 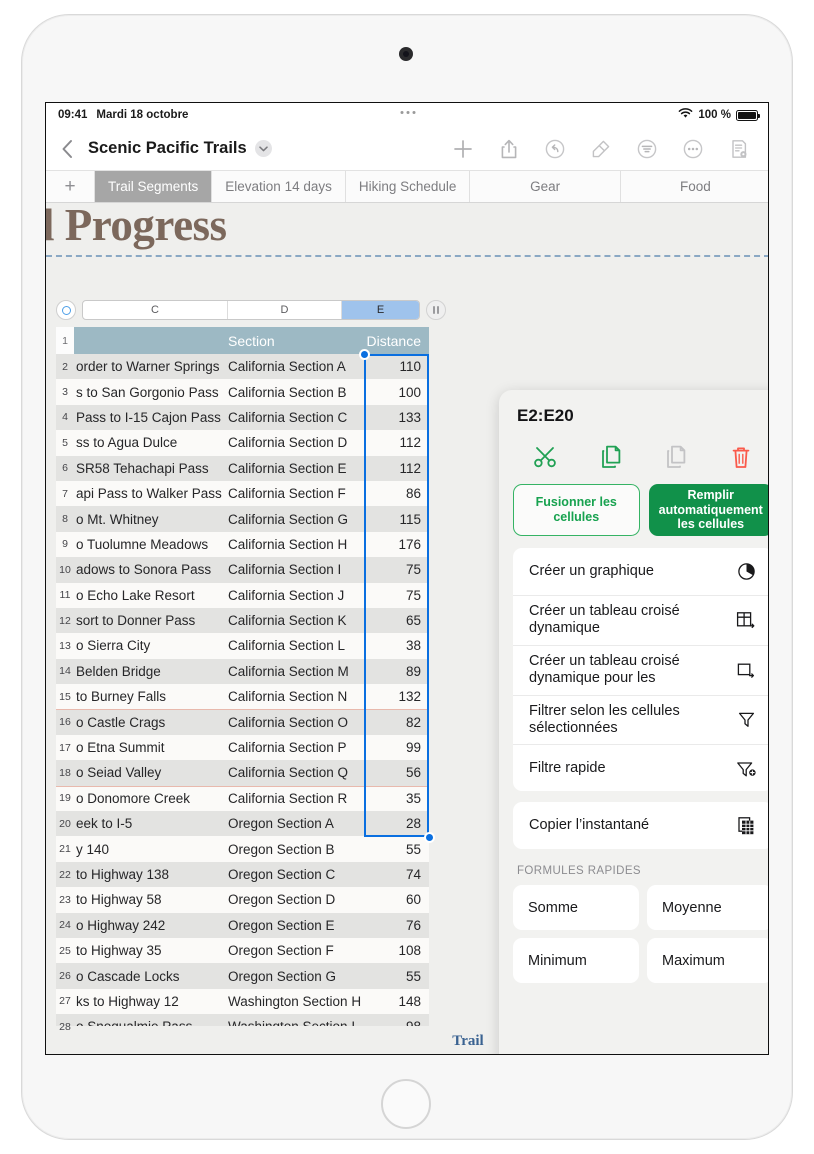 I want to click on table-row: 21 y 140 Oregon Section B 55, so click(x=242, y=849).